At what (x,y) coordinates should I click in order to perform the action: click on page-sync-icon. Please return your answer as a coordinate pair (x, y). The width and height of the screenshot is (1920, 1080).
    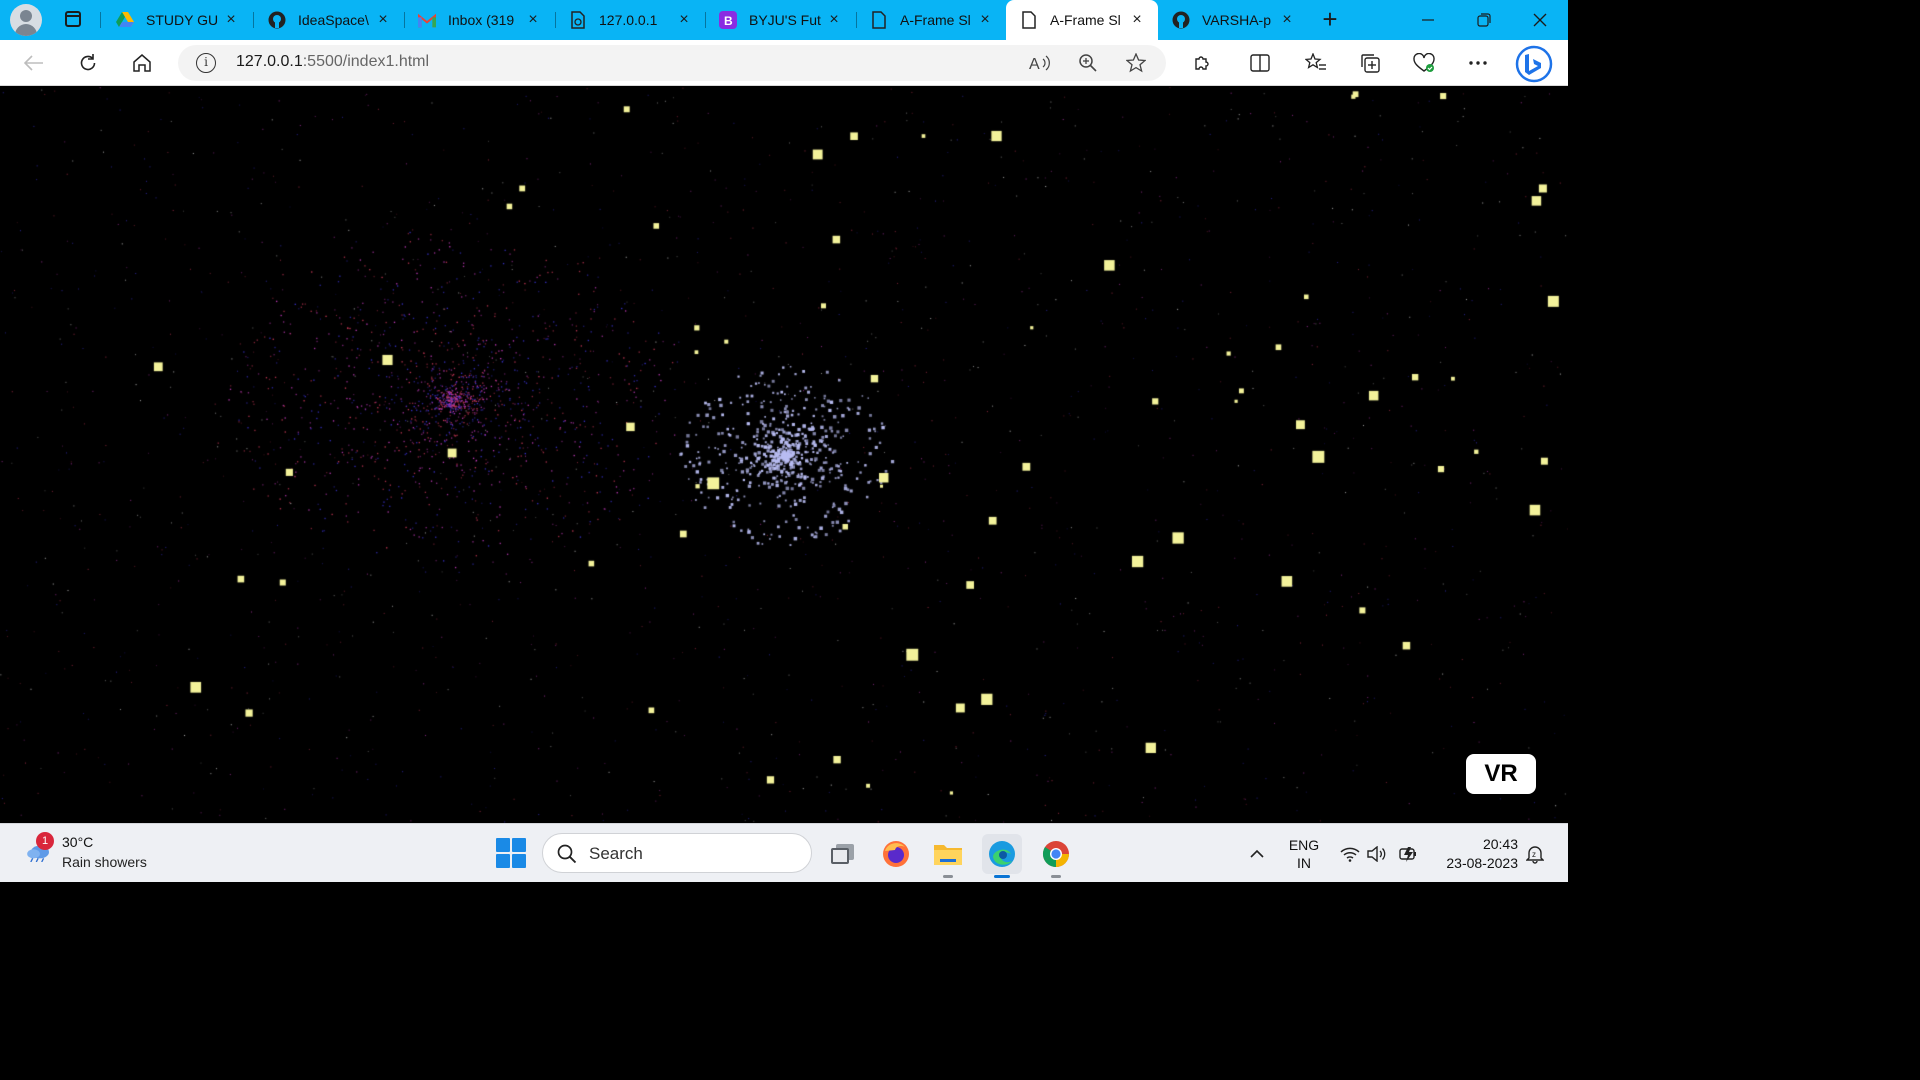
    Looking at the image, I should click on (578, 20).